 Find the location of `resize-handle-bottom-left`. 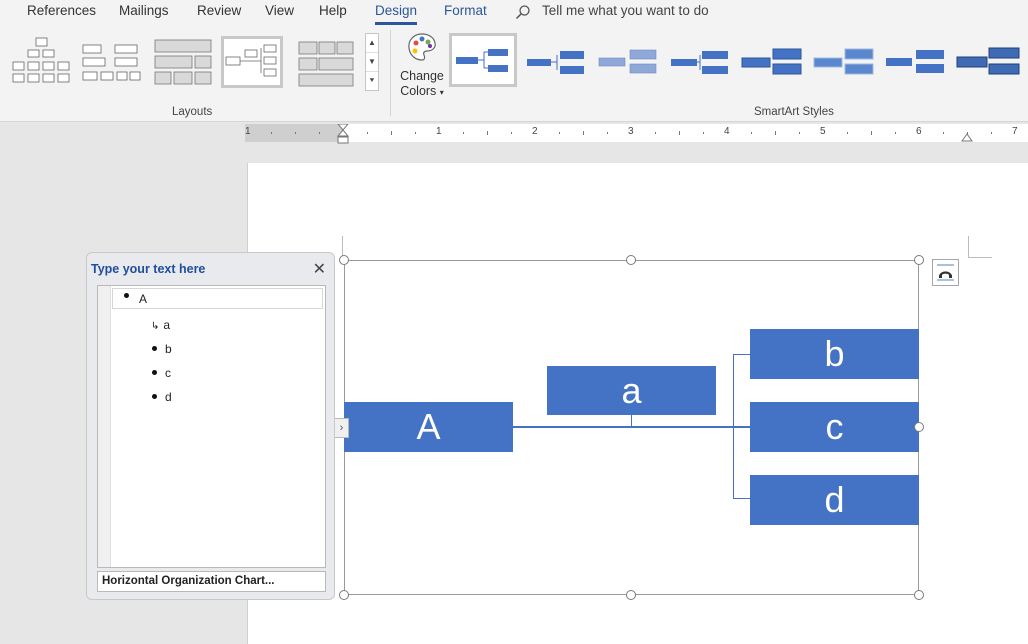

resize-handle-bottom-left is located at coordinates (344, 595).